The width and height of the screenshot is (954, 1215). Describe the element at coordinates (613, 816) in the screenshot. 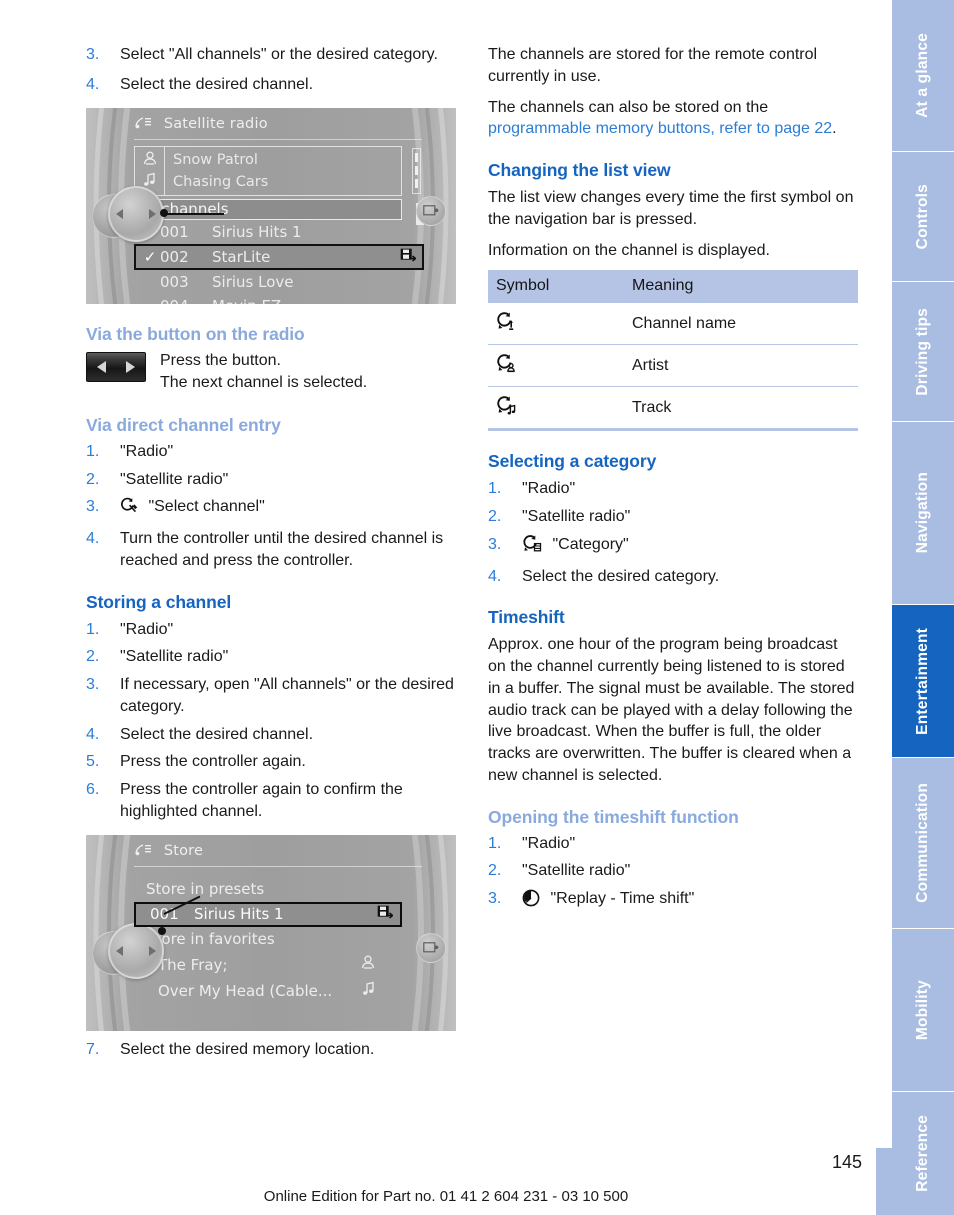

I see `heading-opening-timeshift-function: Opening the timeshift function` at that location.